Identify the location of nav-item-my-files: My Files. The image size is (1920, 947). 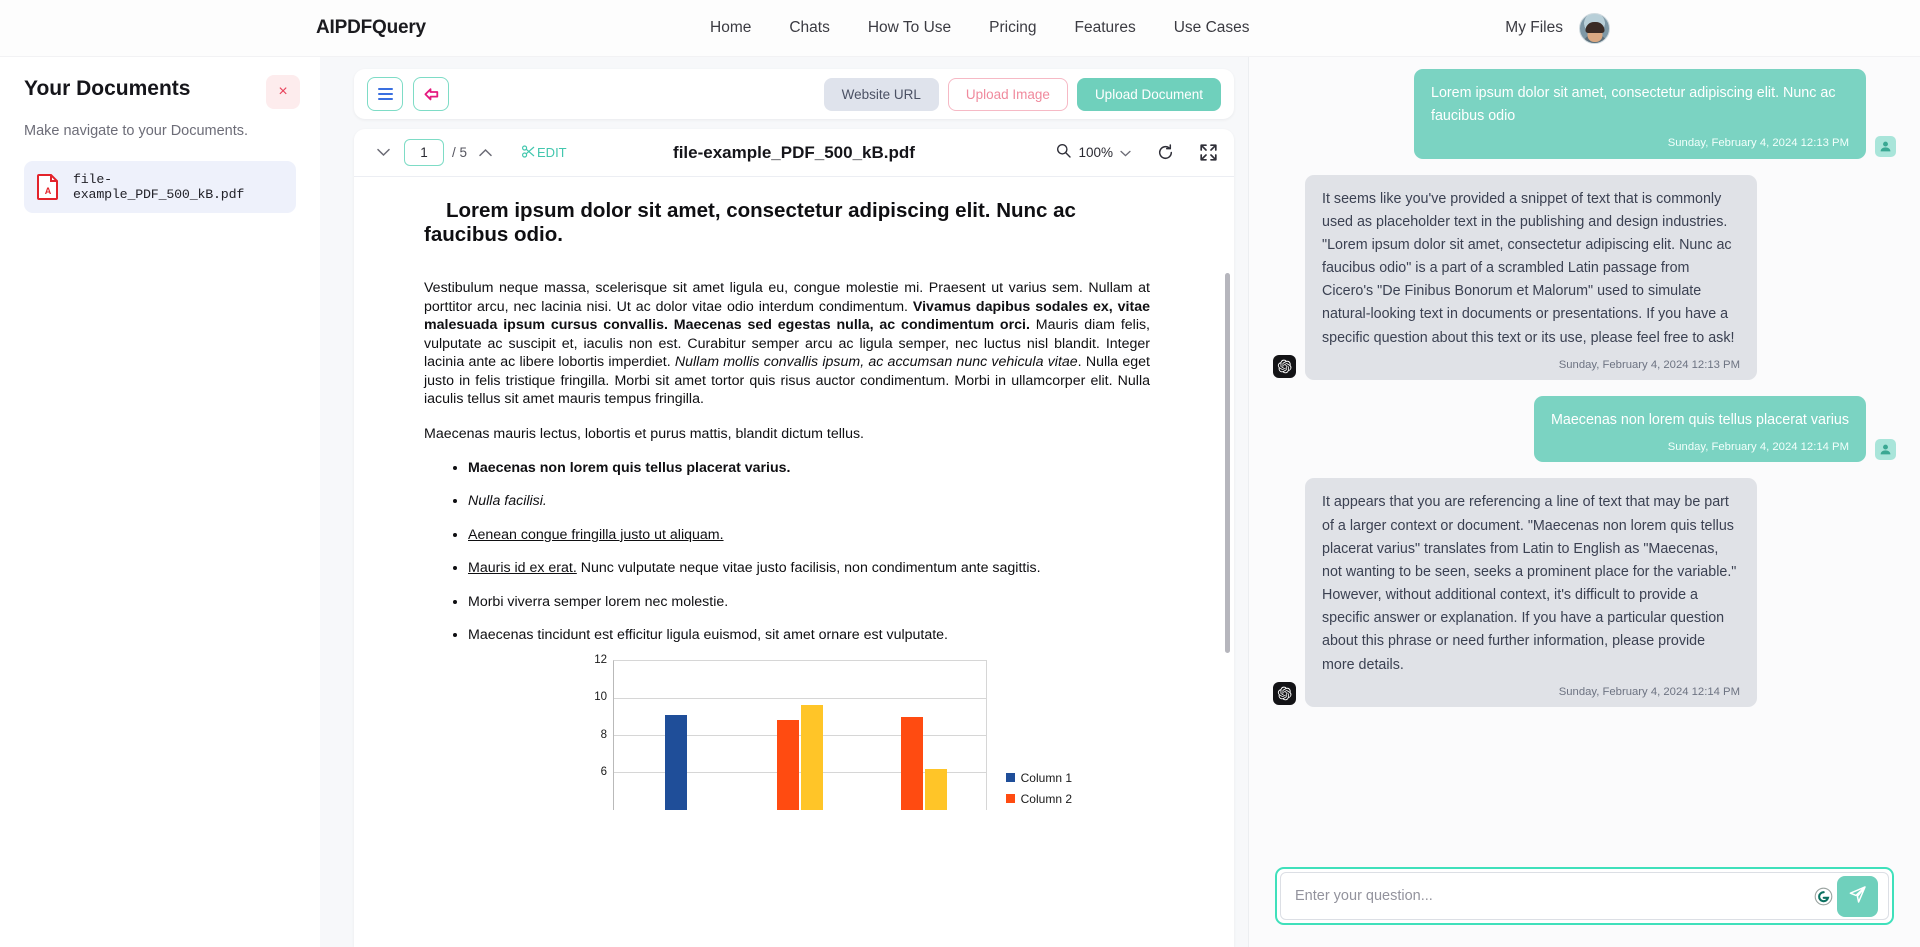
(1534, 28).